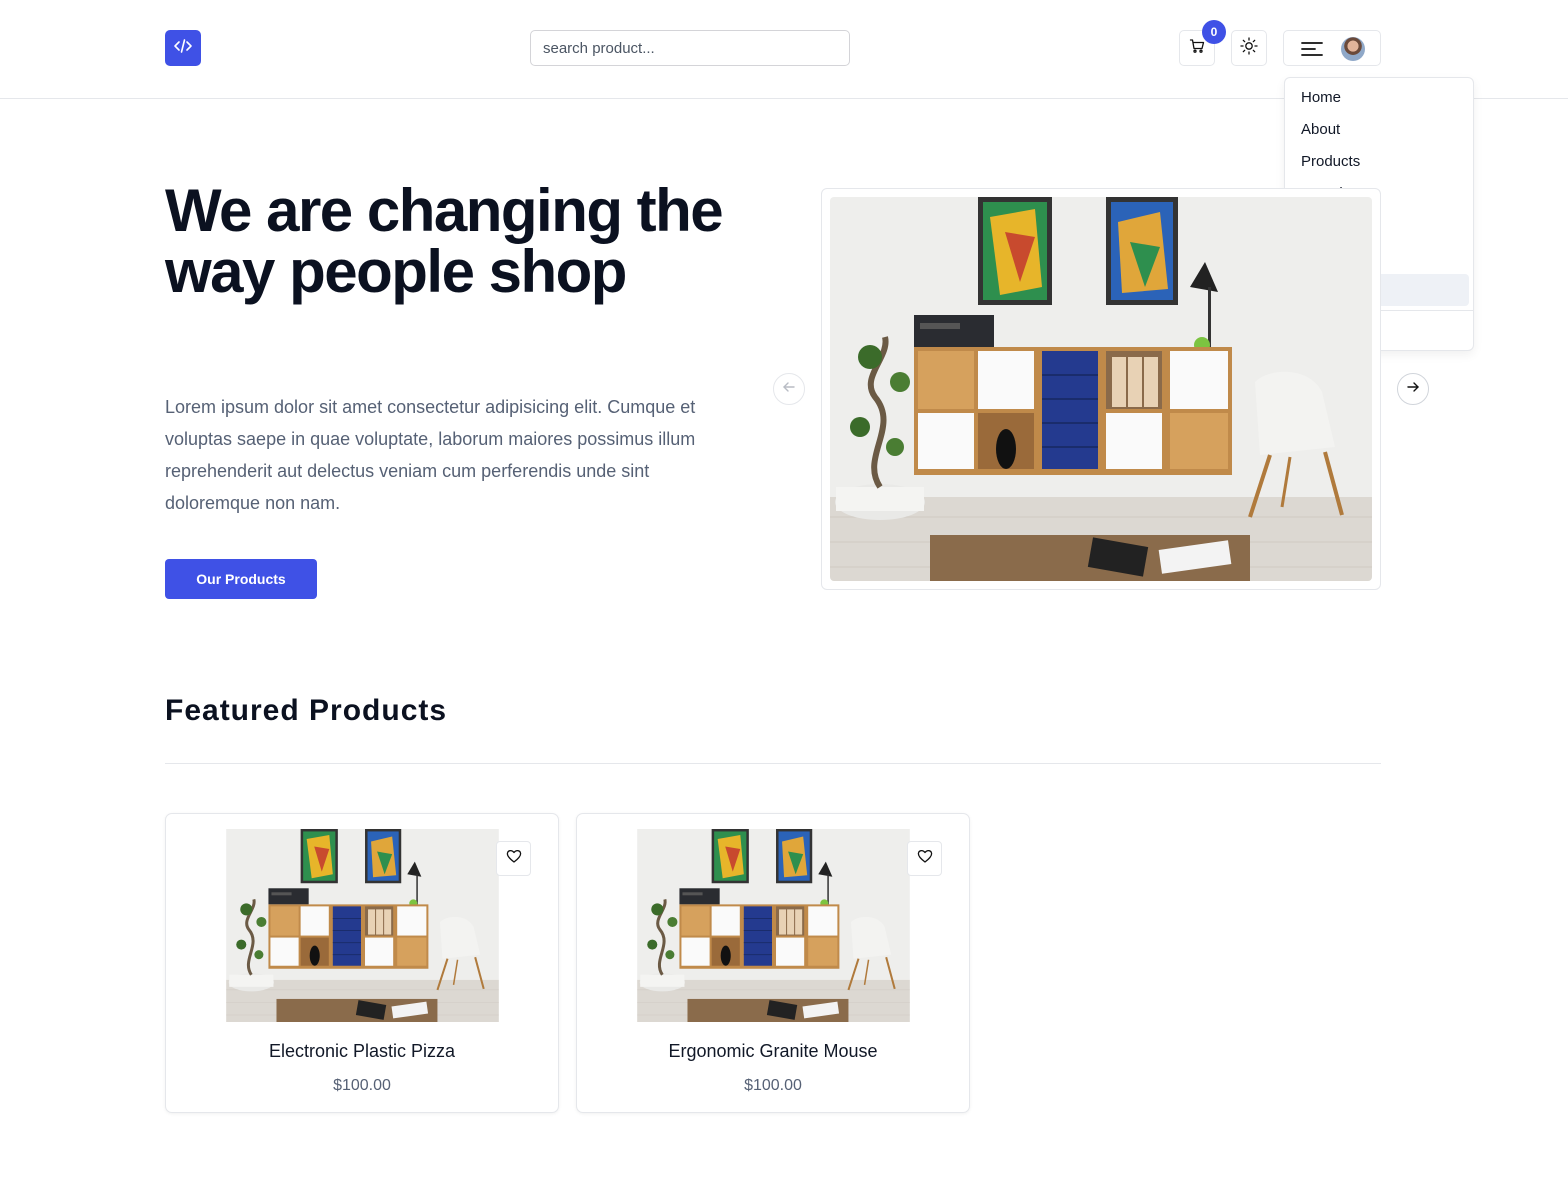  I want to click on section-divider, so click(773, 763).